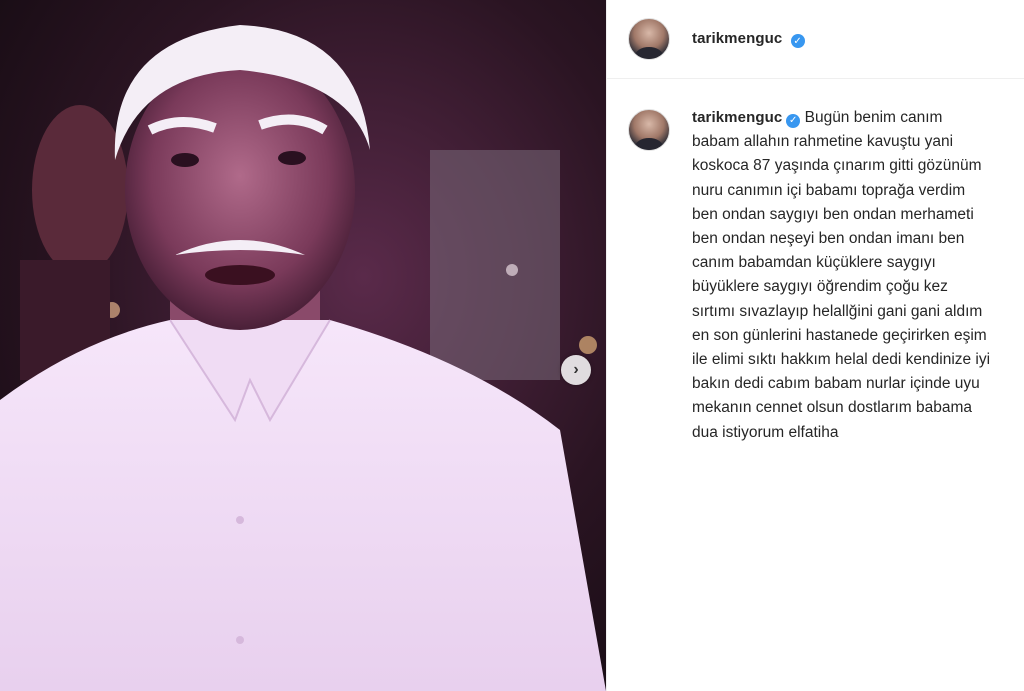 This screenshot has width=1024, height=691. What do you see at coordinates (815, 39) in the screenshot?
I see `post-header: tarikmenguc ✓` at bounding box center [815, 39].